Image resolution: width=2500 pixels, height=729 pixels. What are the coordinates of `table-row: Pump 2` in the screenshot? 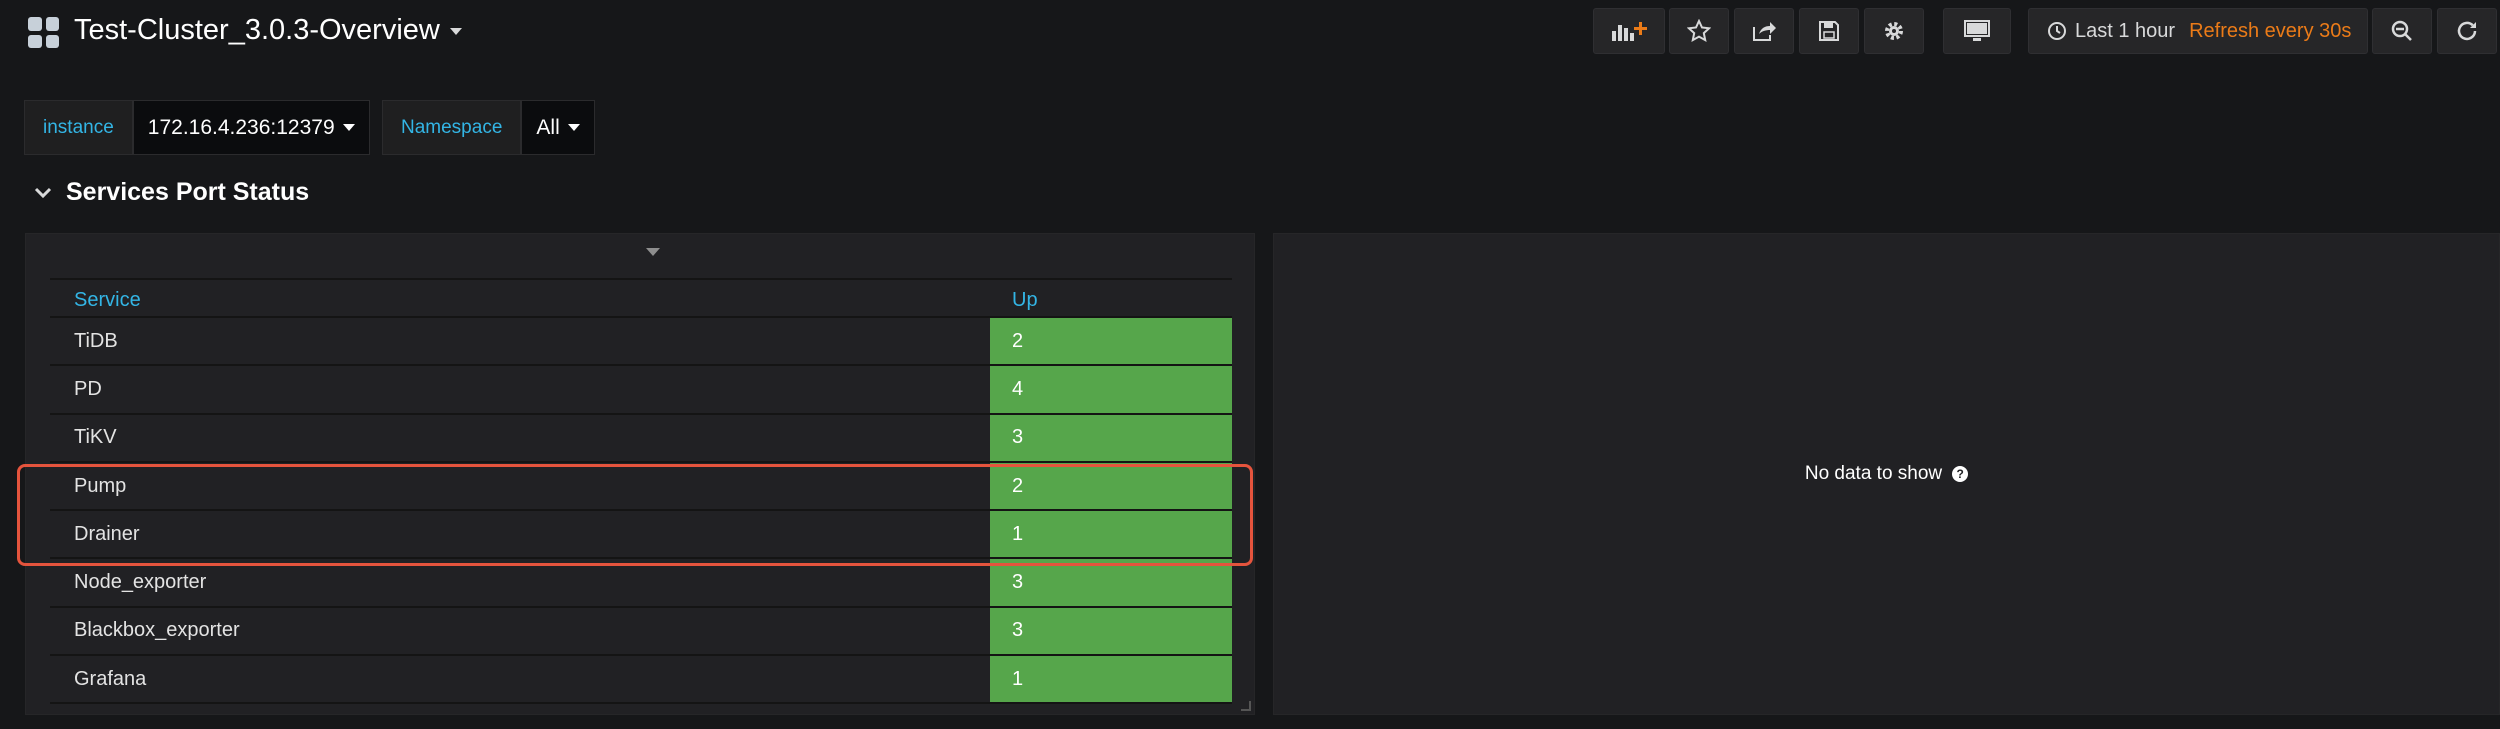 It's located at (641, 486).